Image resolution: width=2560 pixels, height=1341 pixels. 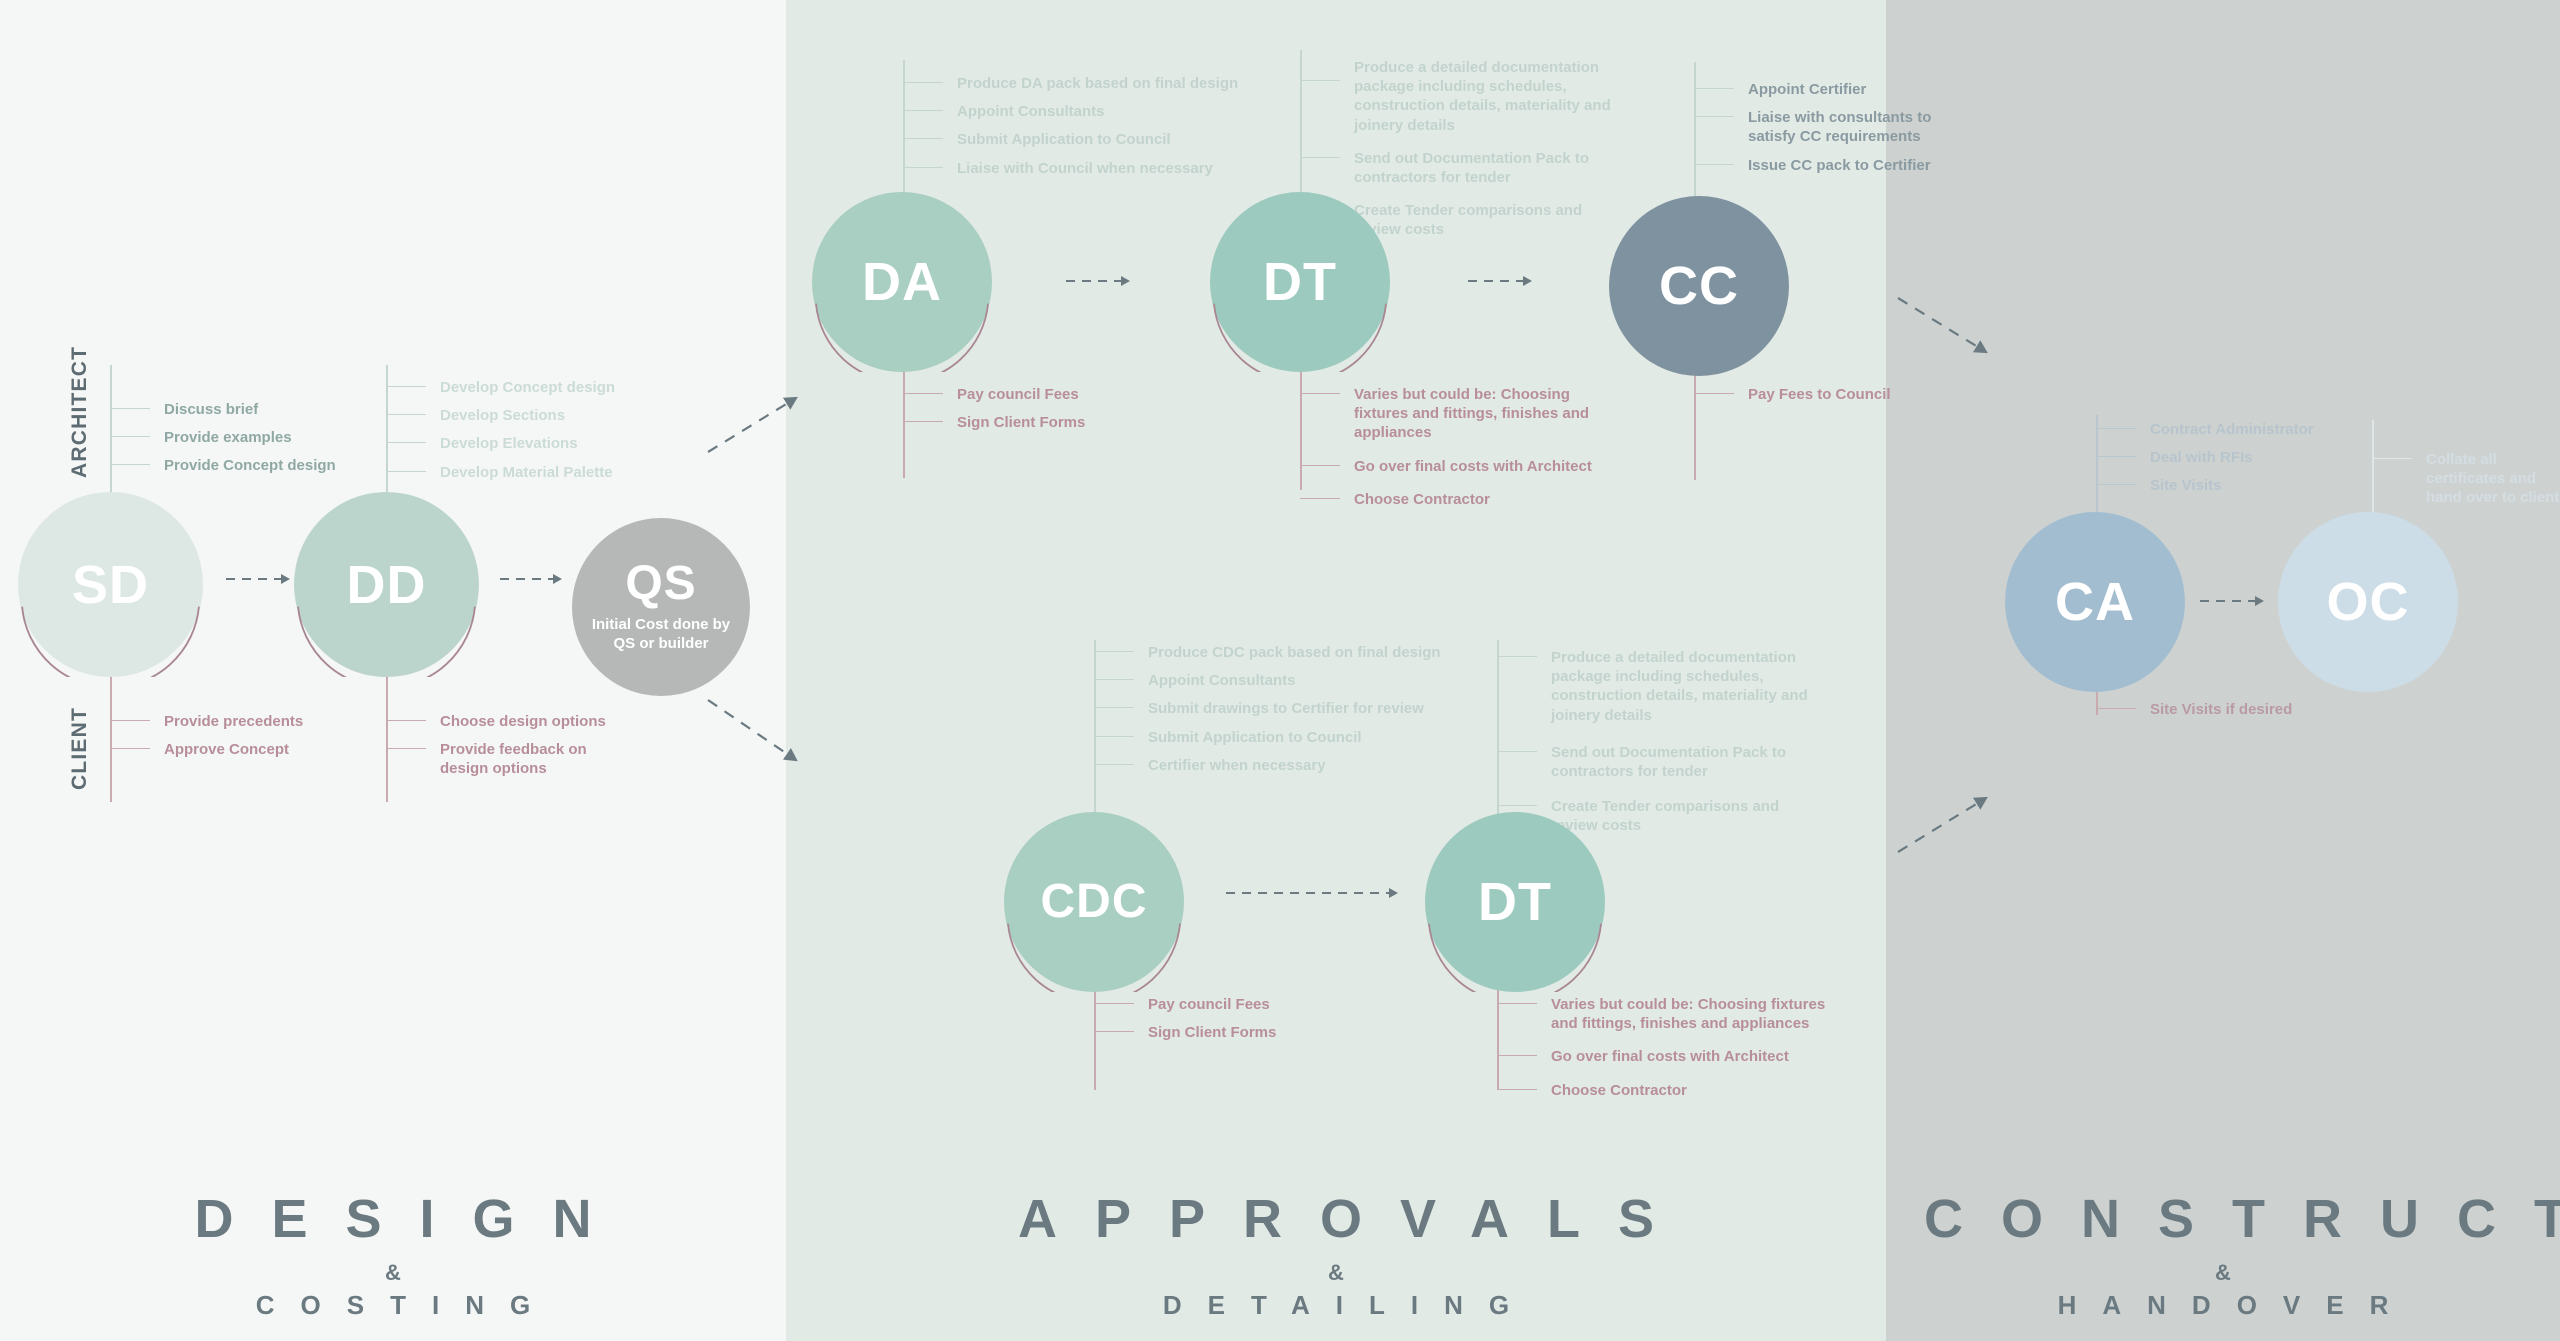 What do you see at coordinates (2221, 709) in the screenshot?
I see `task-label: Site Visits if desired` at bounding box center [2221, 709].